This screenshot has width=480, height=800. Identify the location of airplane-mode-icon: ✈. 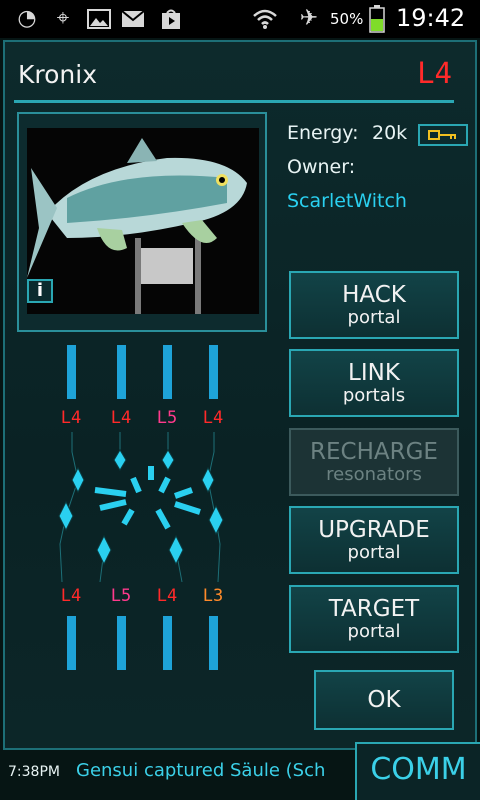
(309, 18).